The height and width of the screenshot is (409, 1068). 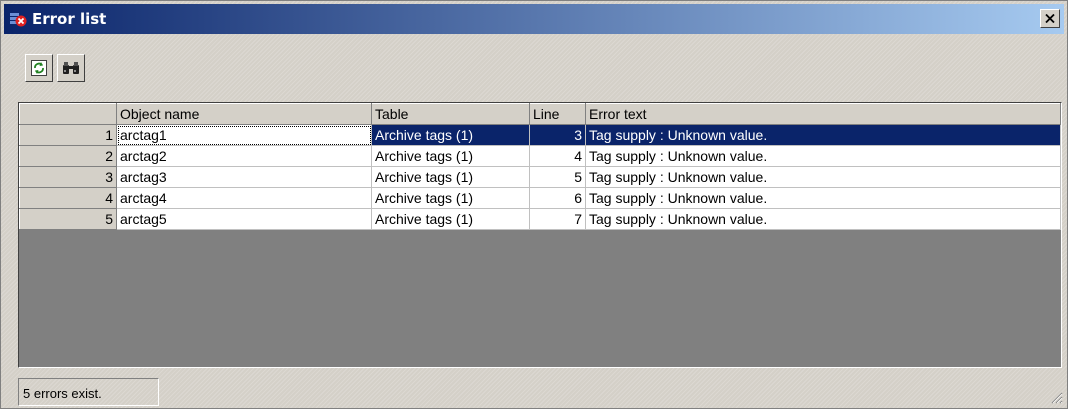 I want to click on cell-object-name: arctag5, so click(x=244, y=219).